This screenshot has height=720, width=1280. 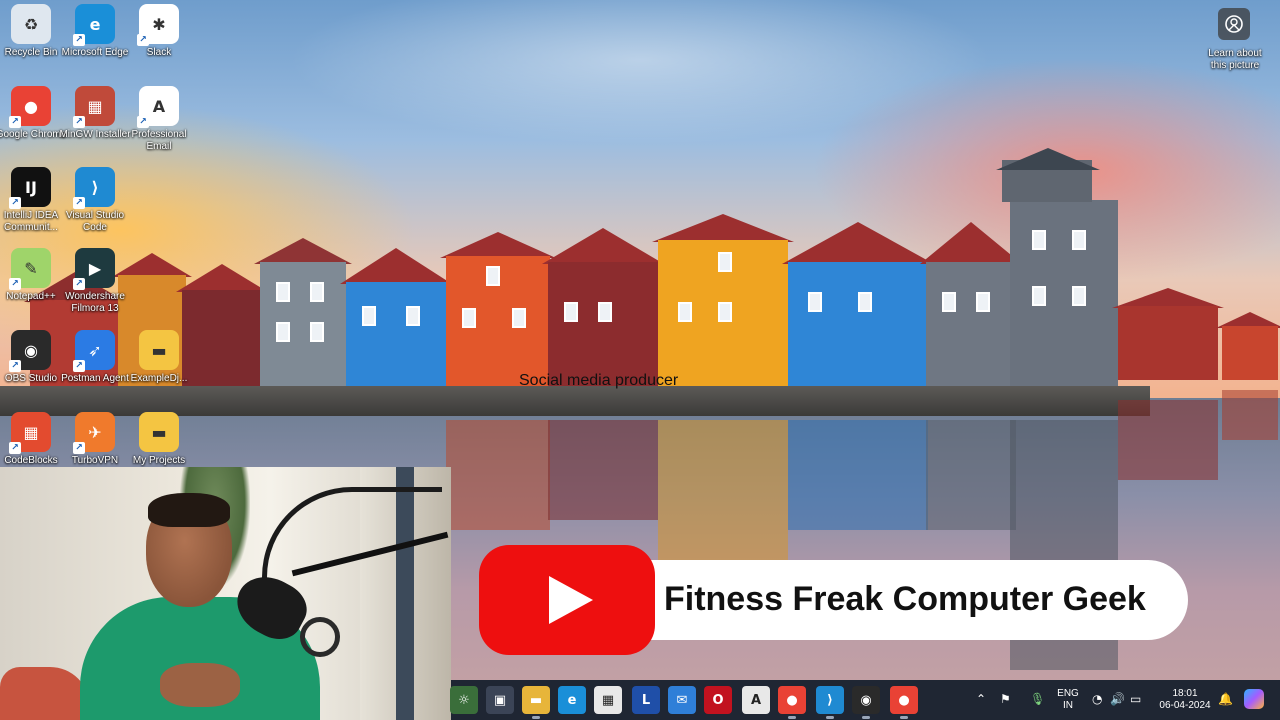 What do you see at coordinates (45, 693) in the screenshot?
I see `webcam-cushion` at bounding box center [45, 693].